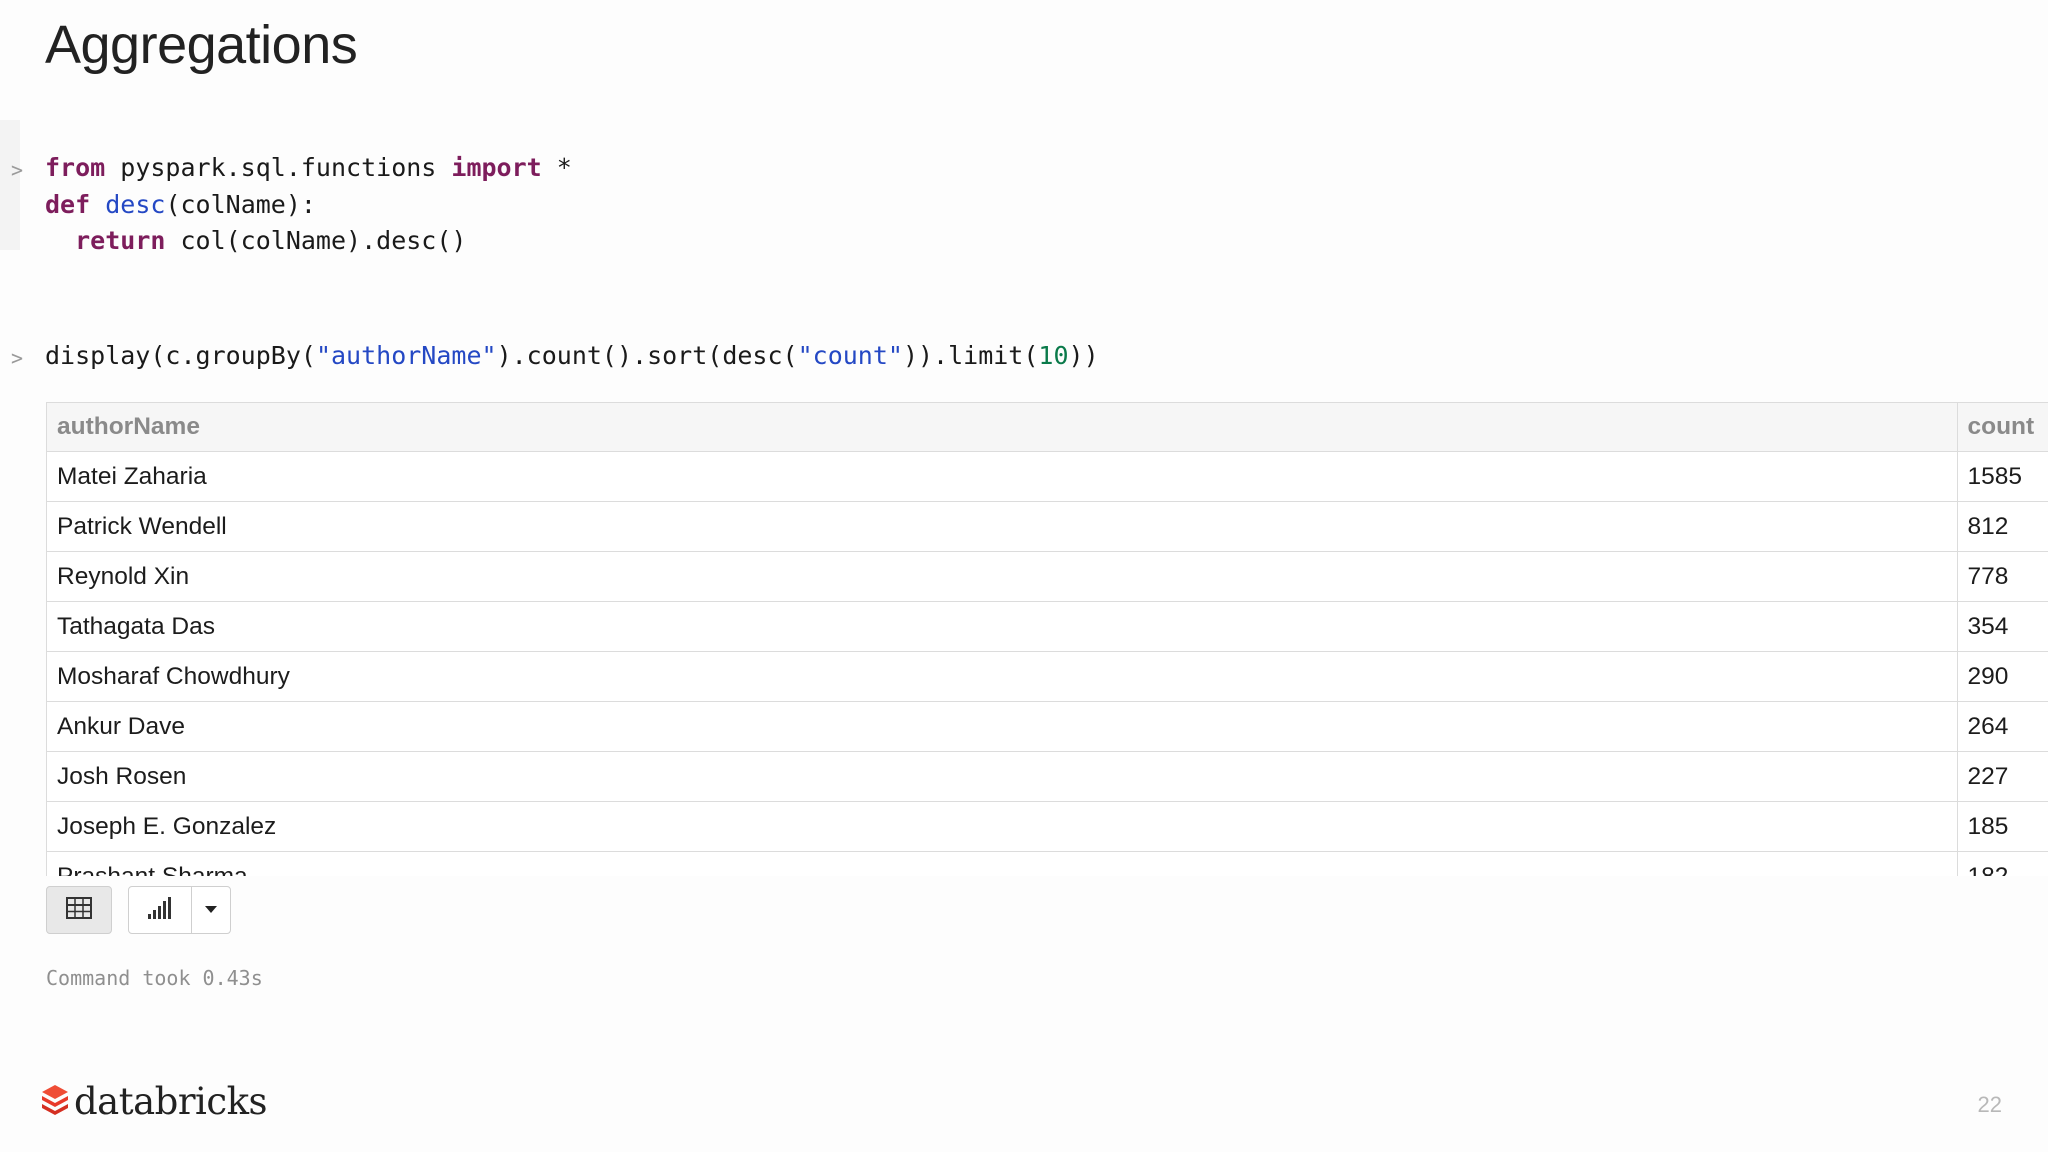 The width and height of the screenshot is (2048, 1152). What do you see at coordinates (556, 167) in the screenshot?
I see `code-token: *` at bounding box center [556, 167].